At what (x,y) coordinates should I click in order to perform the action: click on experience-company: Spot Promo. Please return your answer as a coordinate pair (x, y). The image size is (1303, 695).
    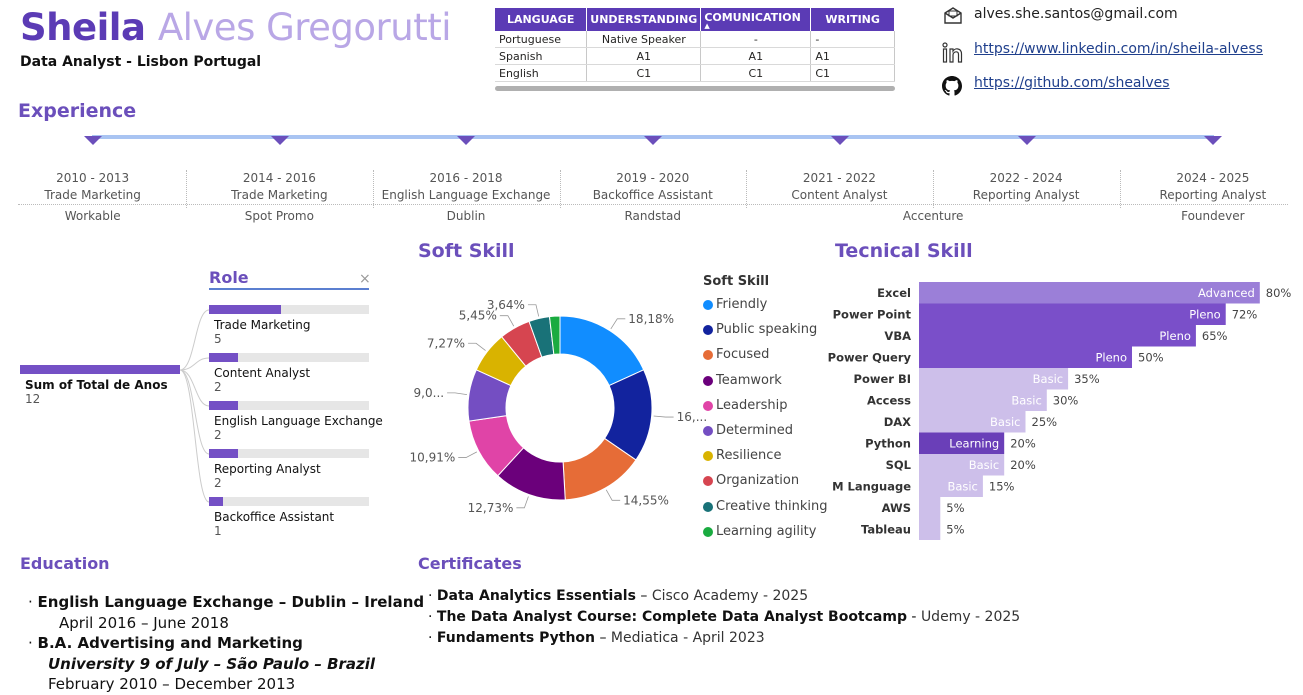
    Looking at the image, I should click on (279, 216).